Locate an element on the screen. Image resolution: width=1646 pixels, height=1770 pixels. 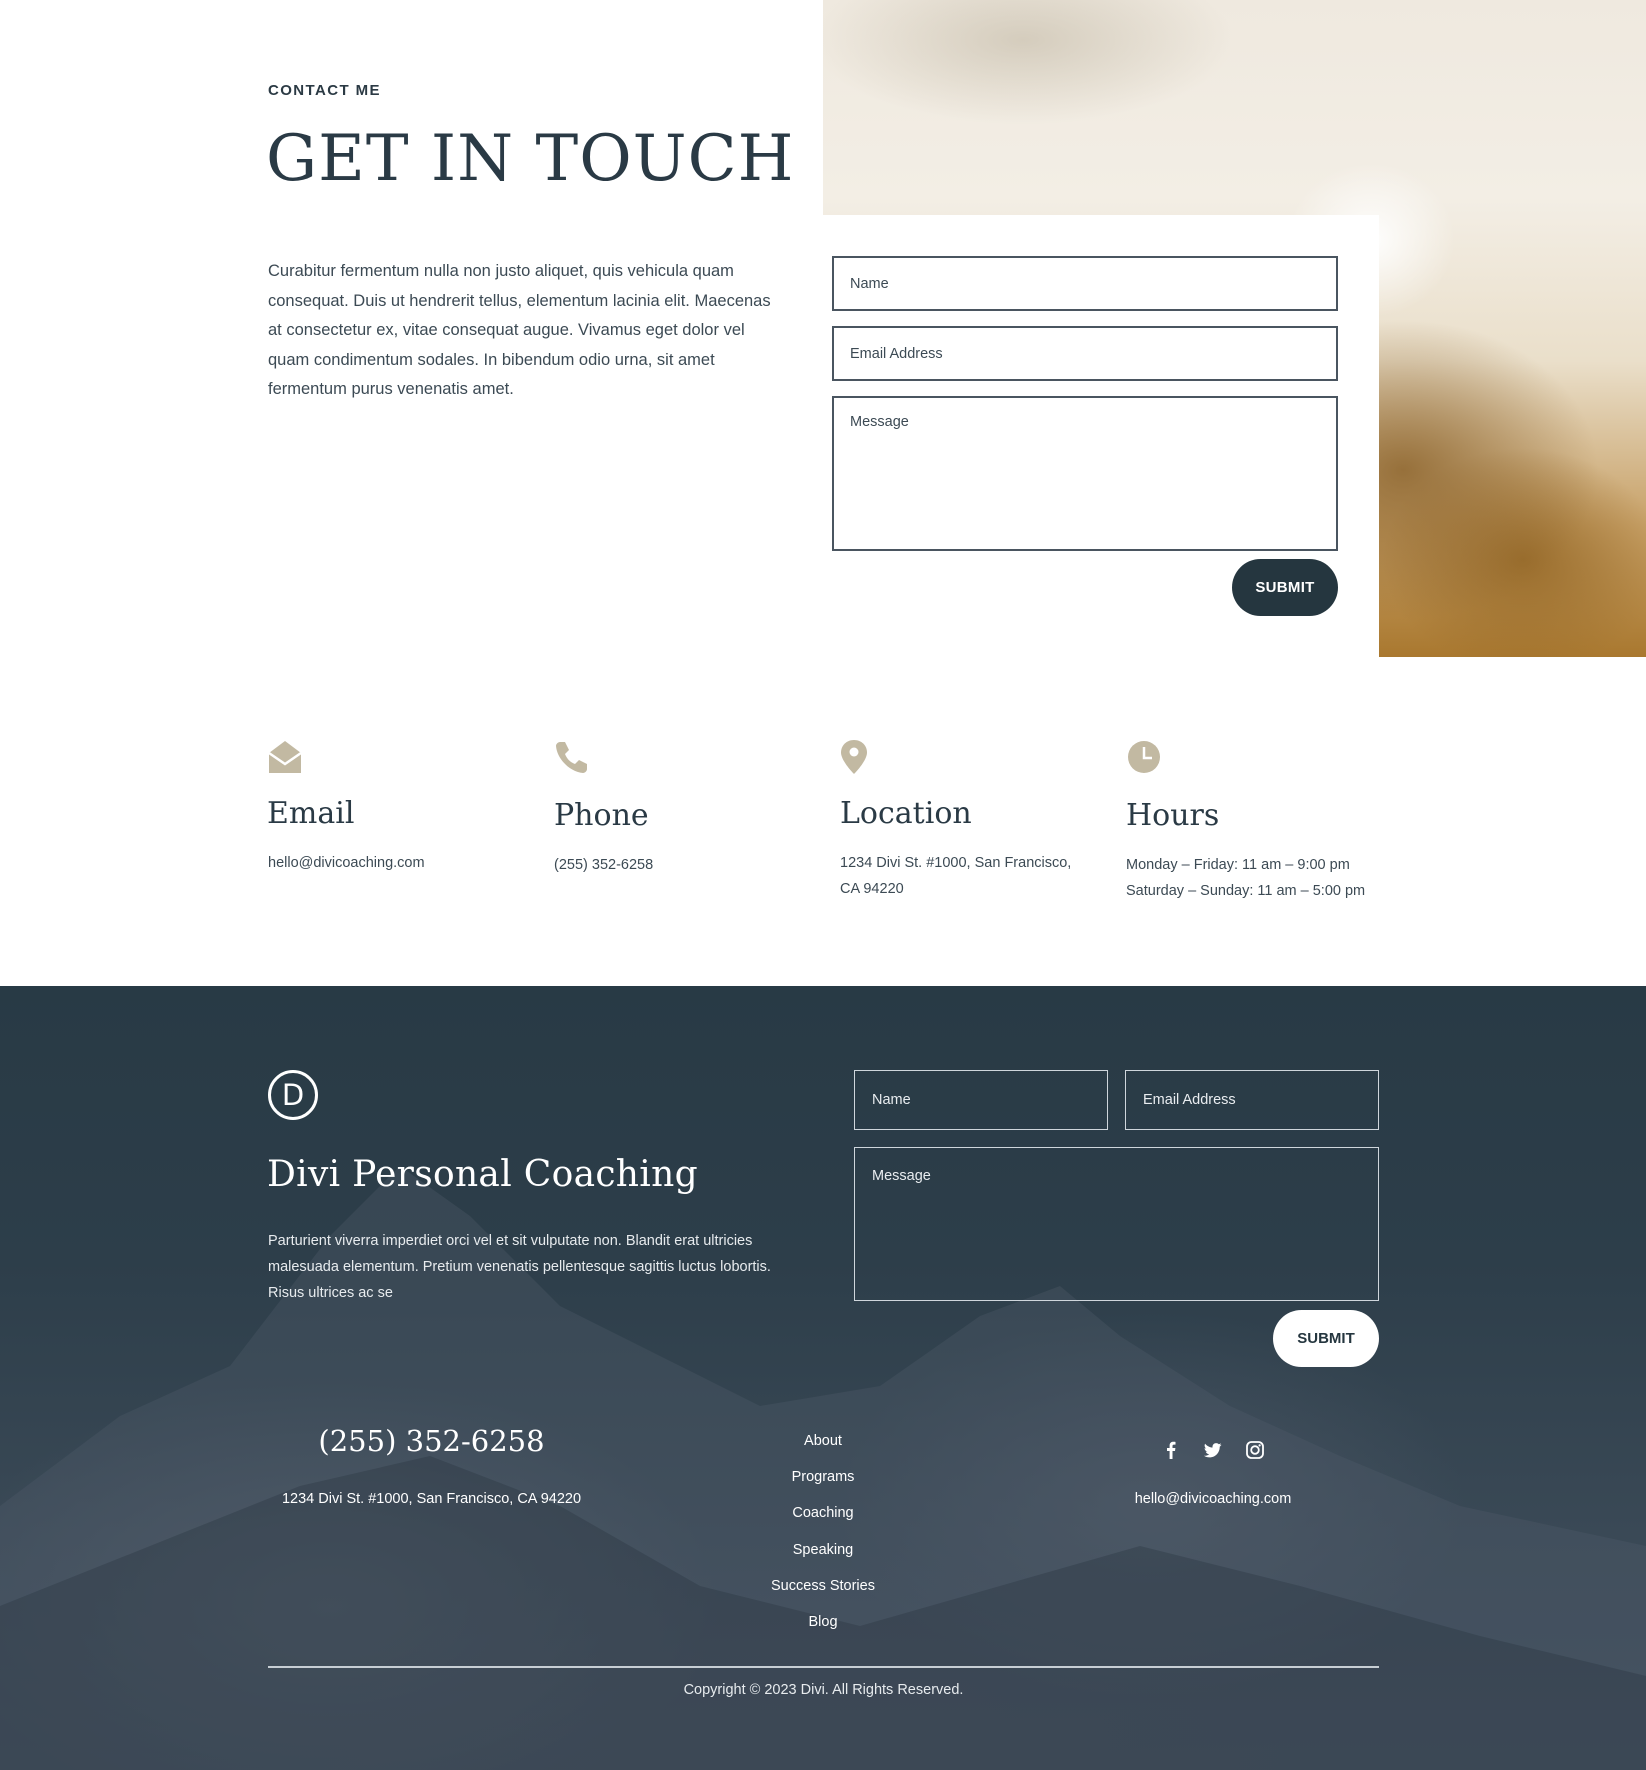
info-title-phone: Phone is located at coordinates (601, 815).